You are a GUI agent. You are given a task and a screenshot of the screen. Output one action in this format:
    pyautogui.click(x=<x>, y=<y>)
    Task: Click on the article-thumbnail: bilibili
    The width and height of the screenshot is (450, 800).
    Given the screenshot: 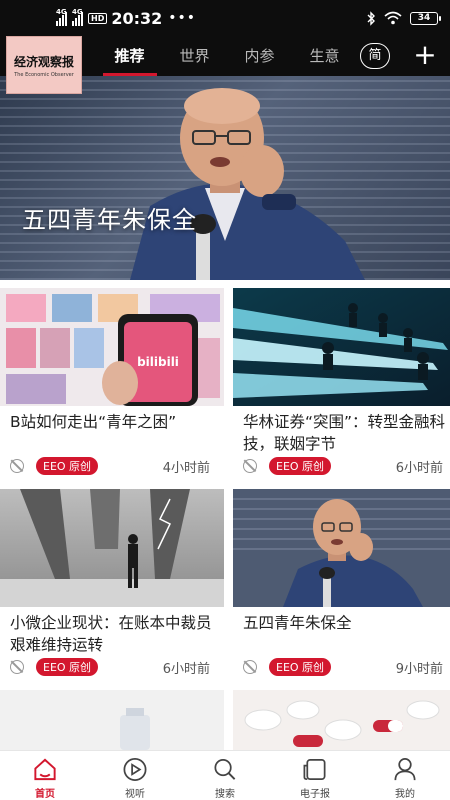 What is the action you would take?
    pyautogui.click(x=112, y=347)
    